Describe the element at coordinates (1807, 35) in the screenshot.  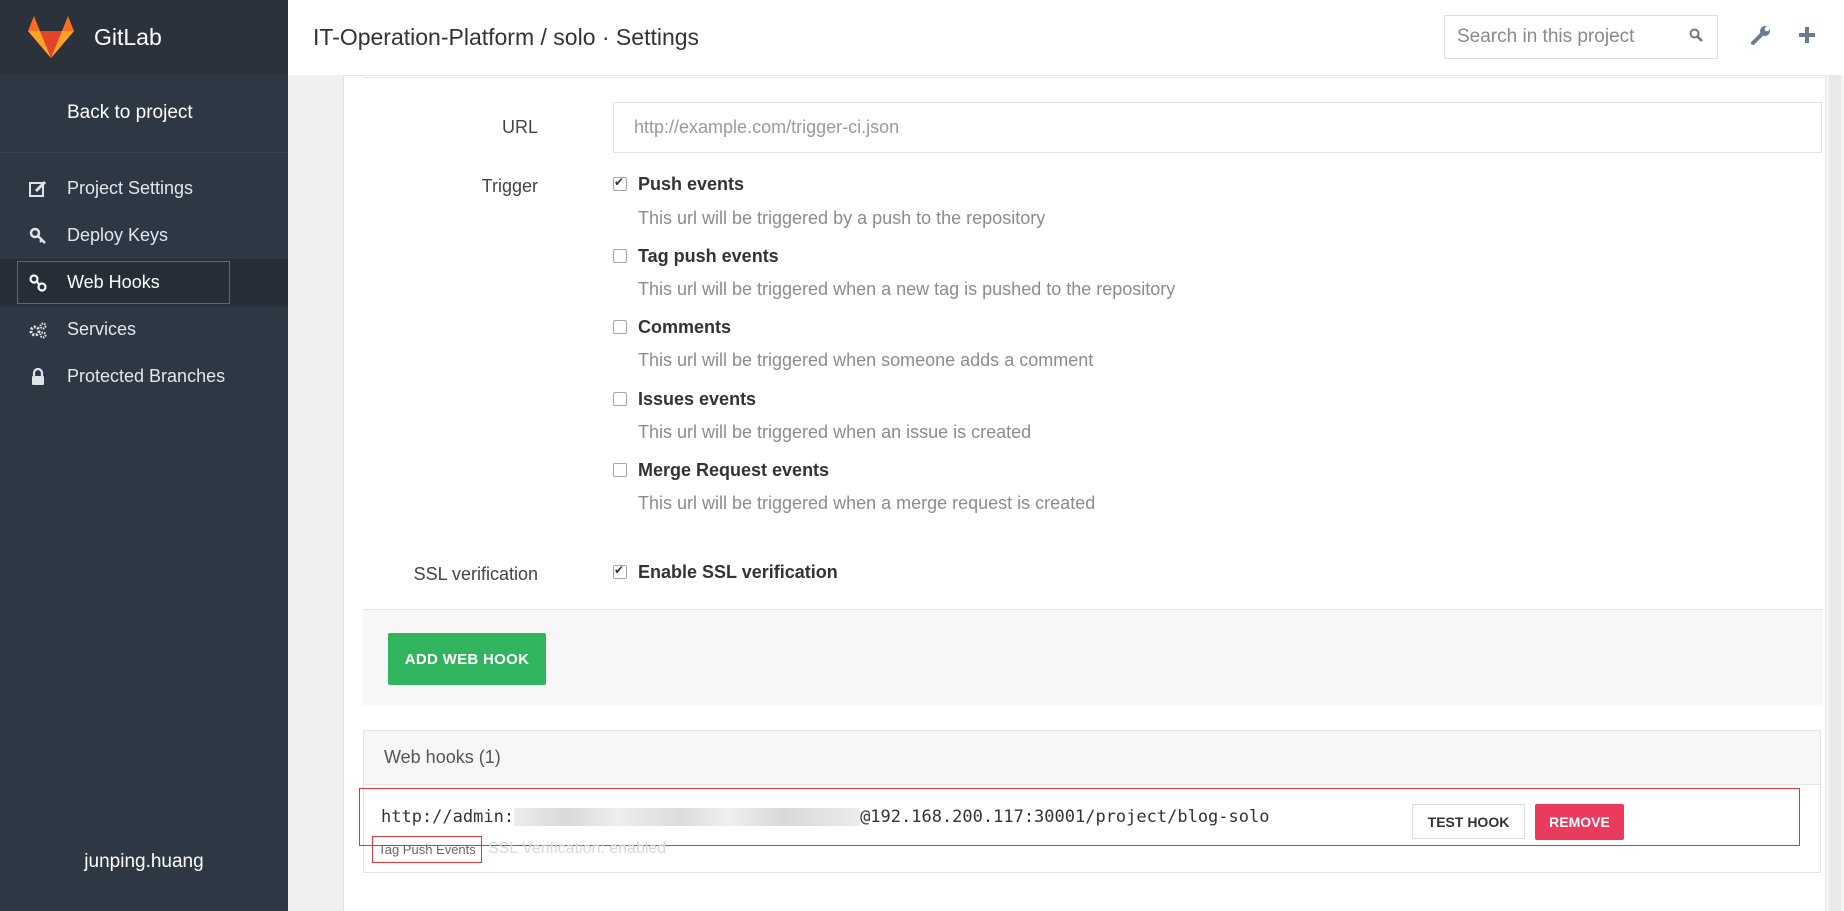
I see `plus-icon` at that location.